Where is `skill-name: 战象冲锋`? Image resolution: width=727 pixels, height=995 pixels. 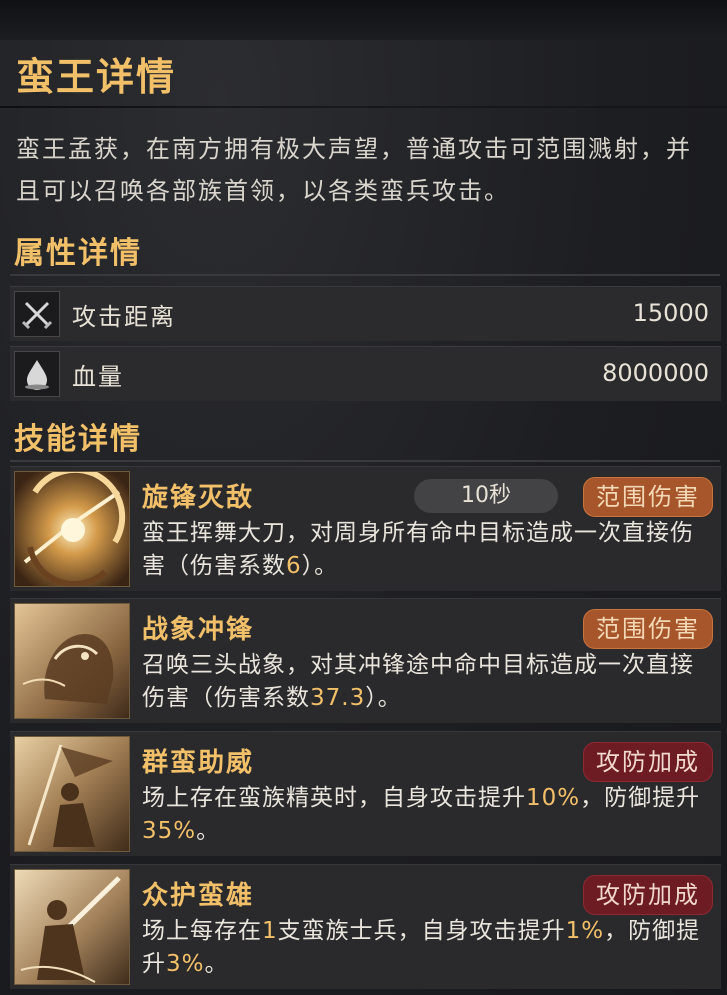
skill-name: 战象冲锋 is located at coordinates (198, 630).